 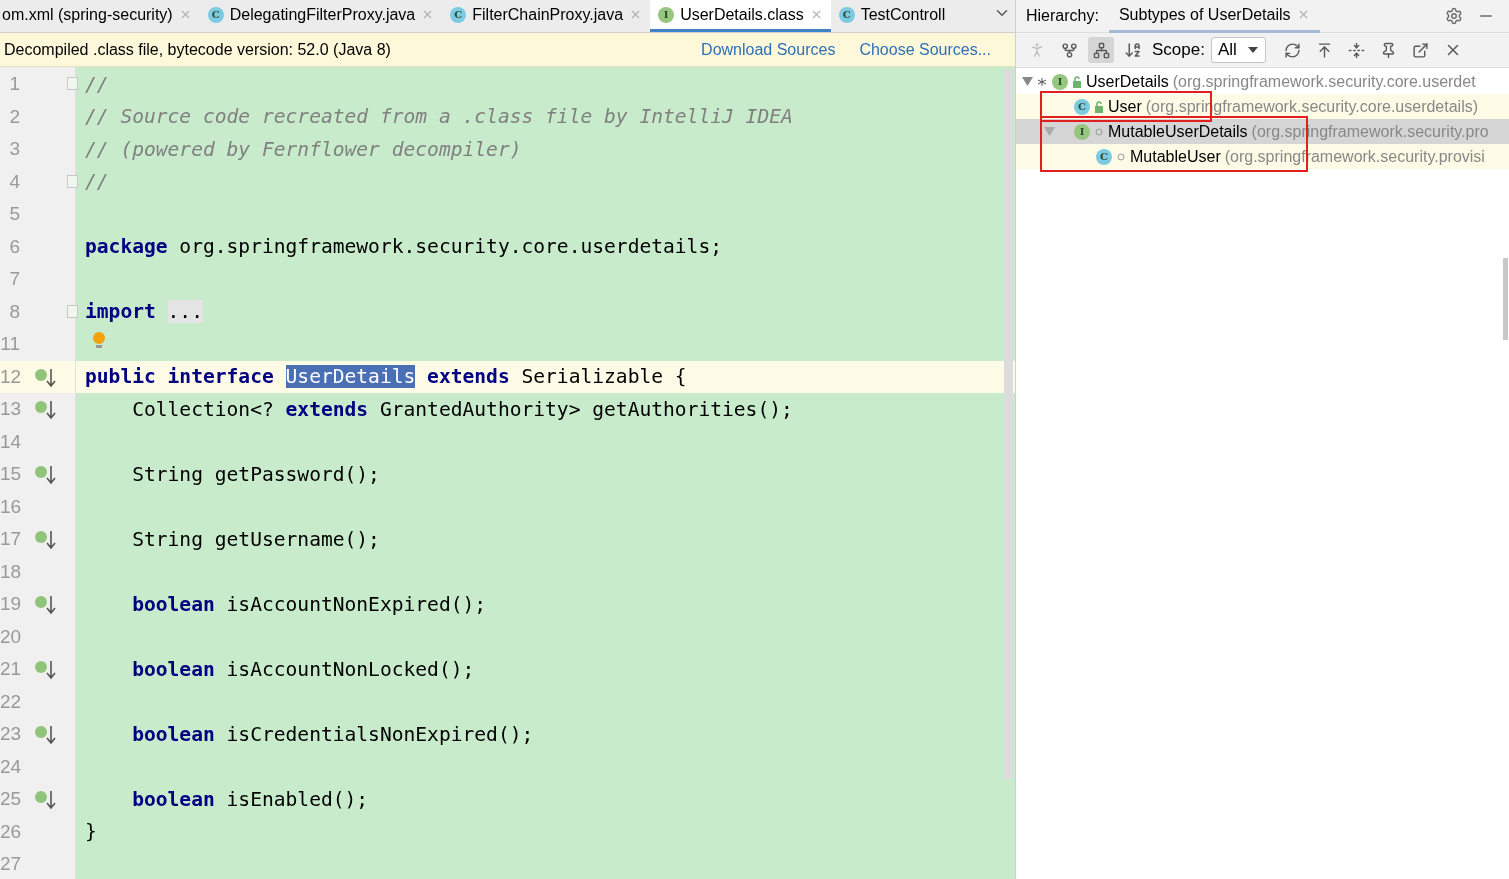 What do you see at coordinates (386, 377) in the screenshot?
I see `code-line: public interface UserDetails extends Serializable {` at bounding box center [386, 377].